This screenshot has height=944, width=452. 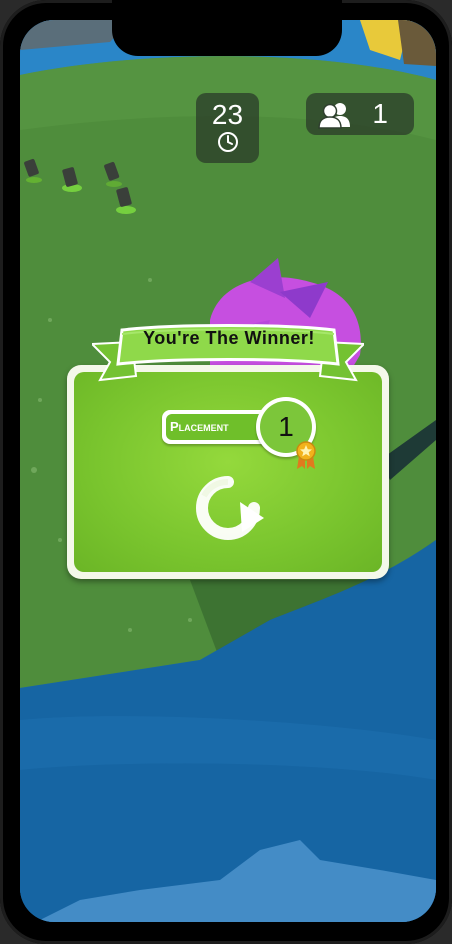 I want to click on replay-icon, so click(x=230, y=508).